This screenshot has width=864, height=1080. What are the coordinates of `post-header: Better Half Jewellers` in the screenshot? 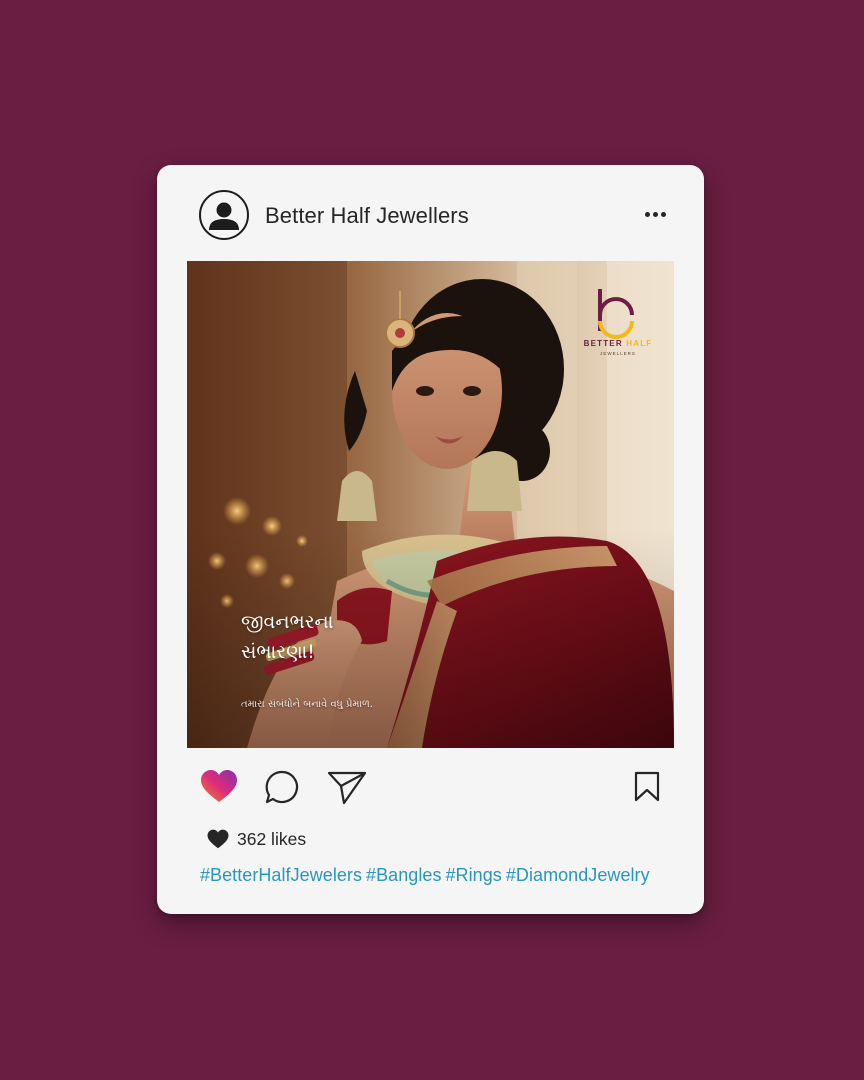 It's located at (430, 213).